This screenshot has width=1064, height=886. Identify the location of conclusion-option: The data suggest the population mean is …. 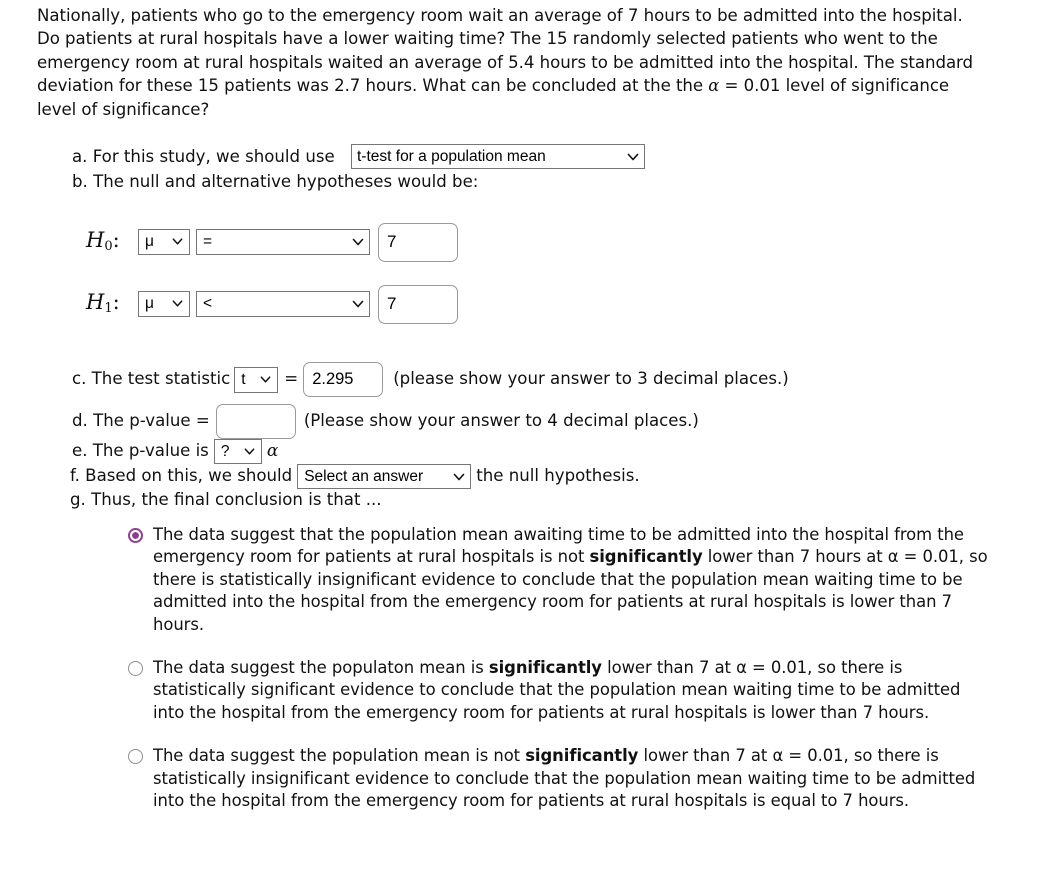
(558, 778).